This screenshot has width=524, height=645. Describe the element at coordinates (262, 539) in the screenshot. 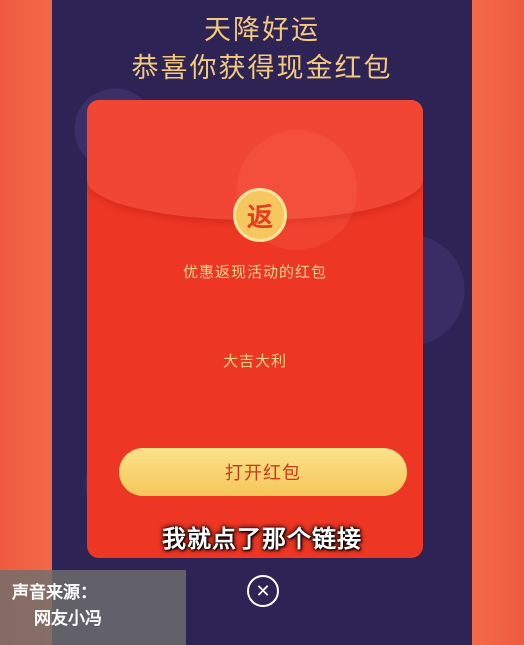

I see `video-caption: 我就点了那个链接` at that location.